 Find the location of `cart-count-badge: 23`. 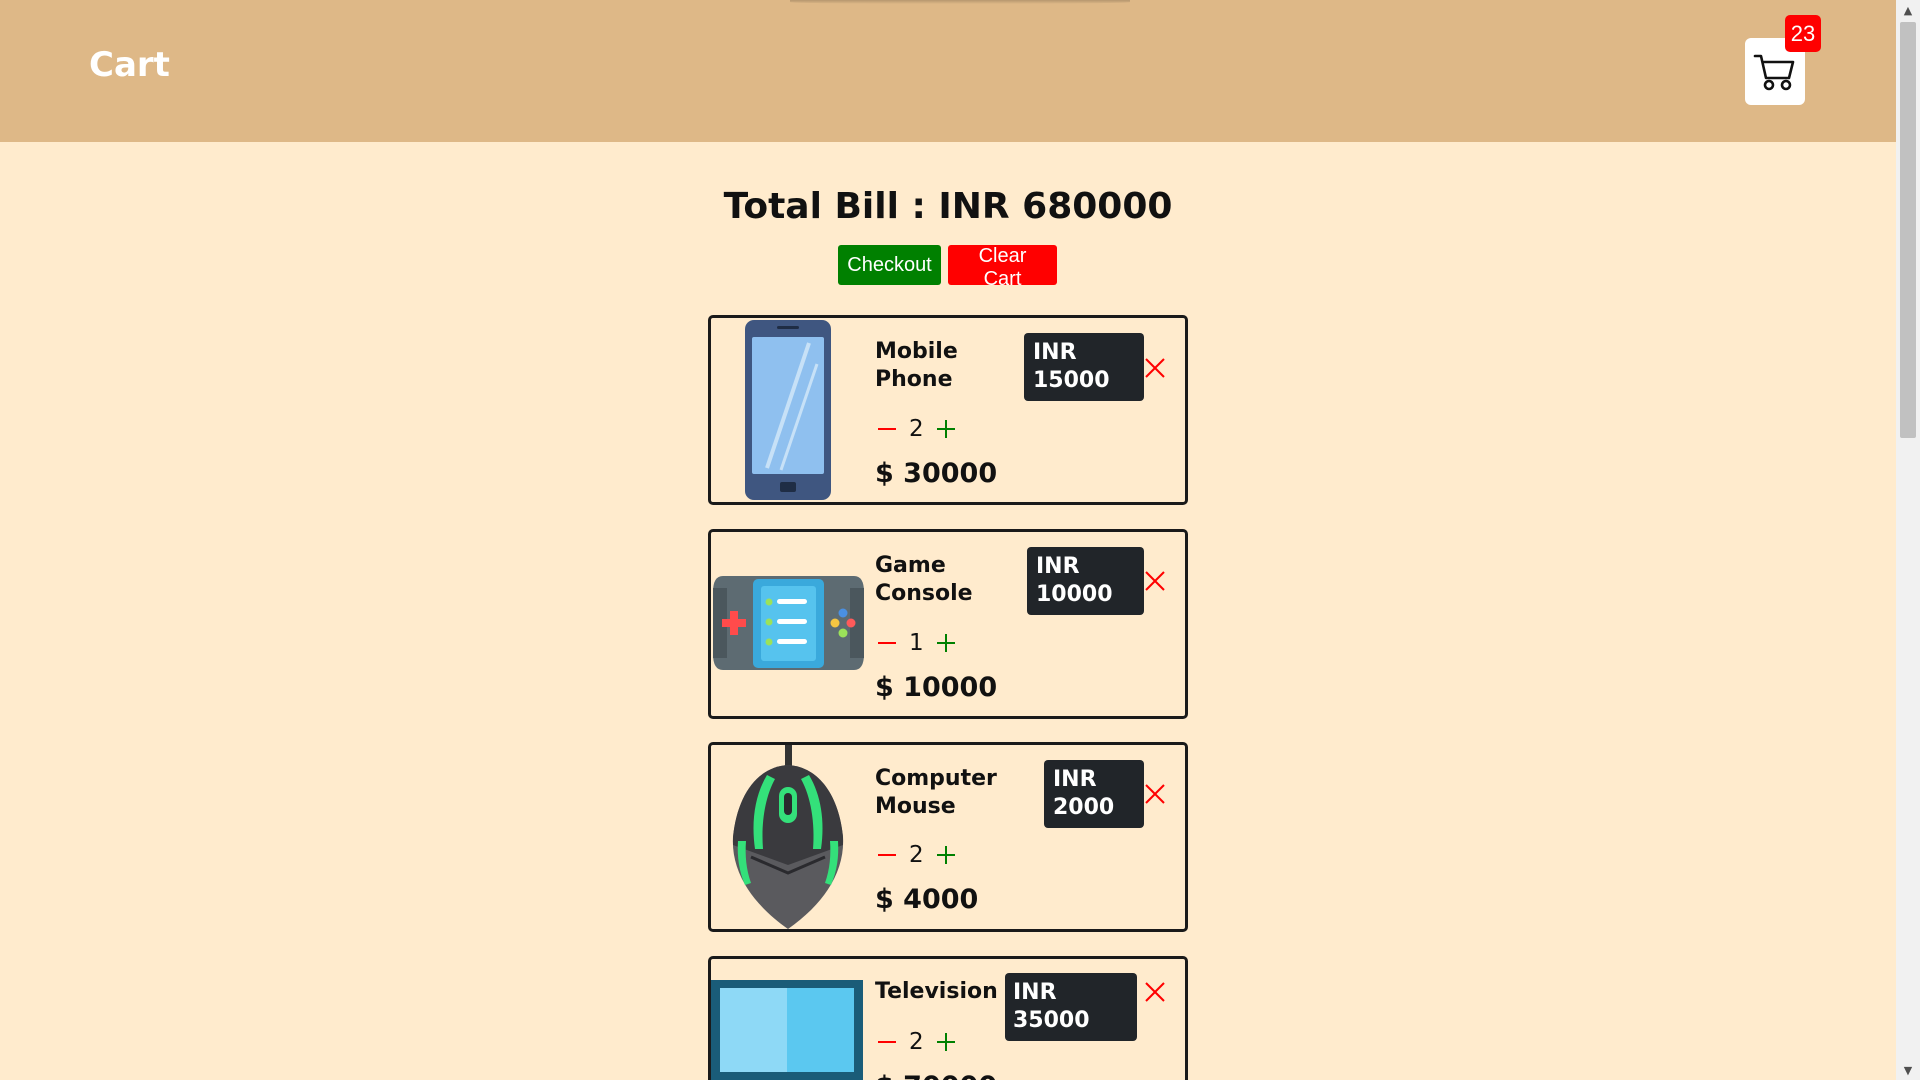

cart-count-badge: 23 is located at coordinates (1803, 33).